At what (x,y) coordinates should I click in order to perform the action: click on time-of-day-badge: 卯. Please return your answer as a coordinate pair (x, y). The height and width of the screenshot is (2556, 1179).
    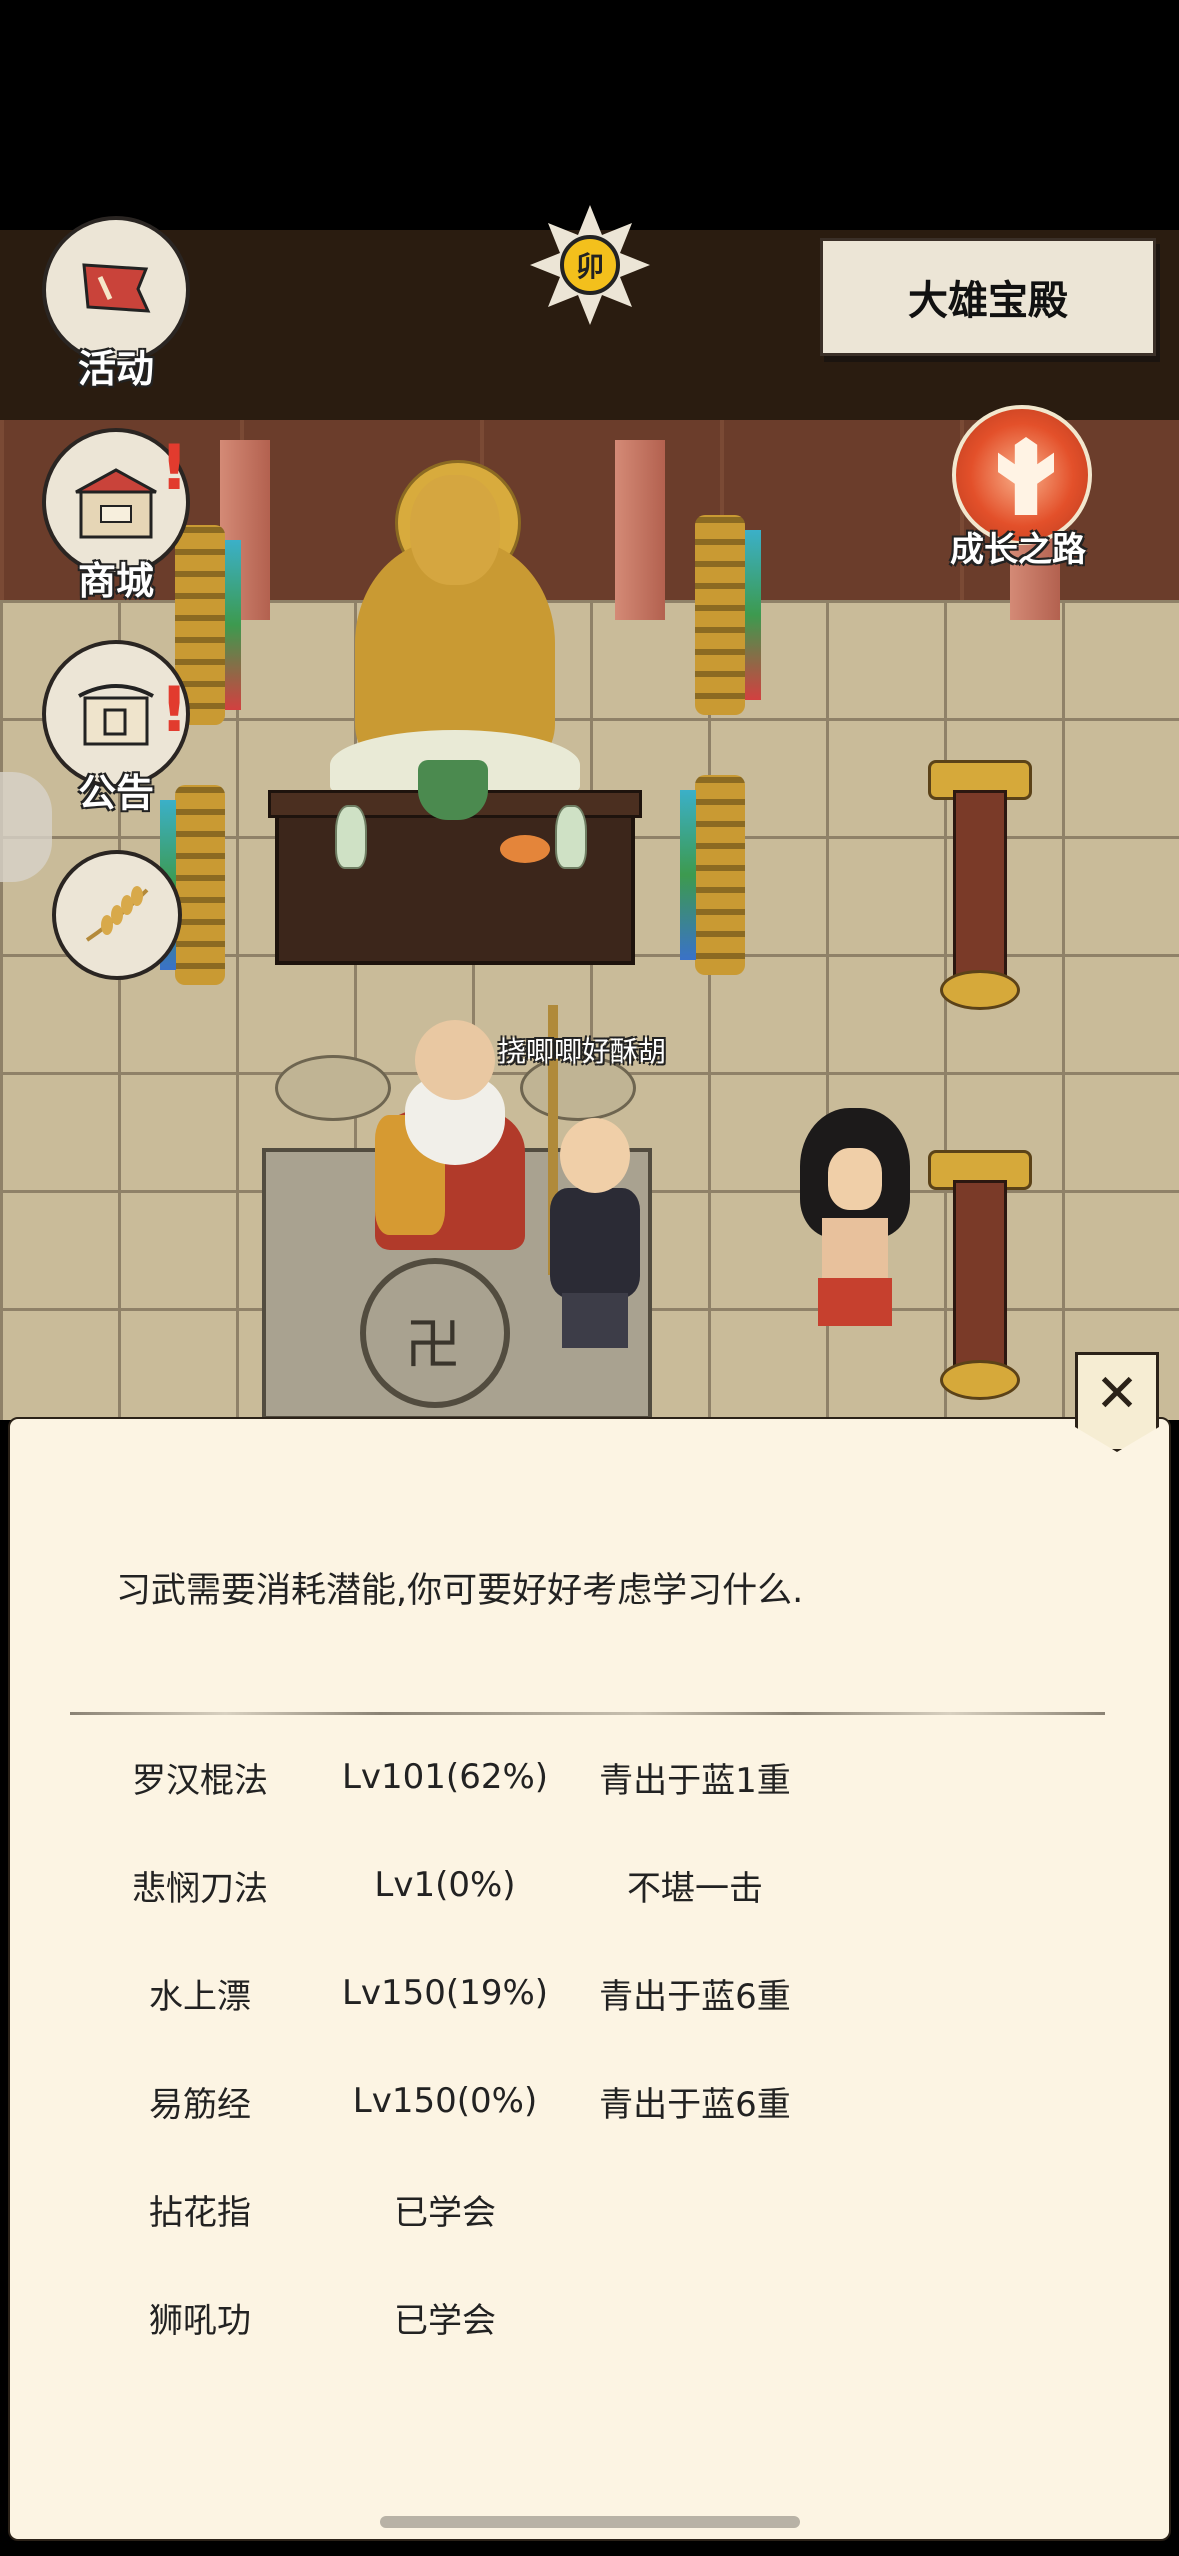
    Looking at the image, I should click on (590, 265).